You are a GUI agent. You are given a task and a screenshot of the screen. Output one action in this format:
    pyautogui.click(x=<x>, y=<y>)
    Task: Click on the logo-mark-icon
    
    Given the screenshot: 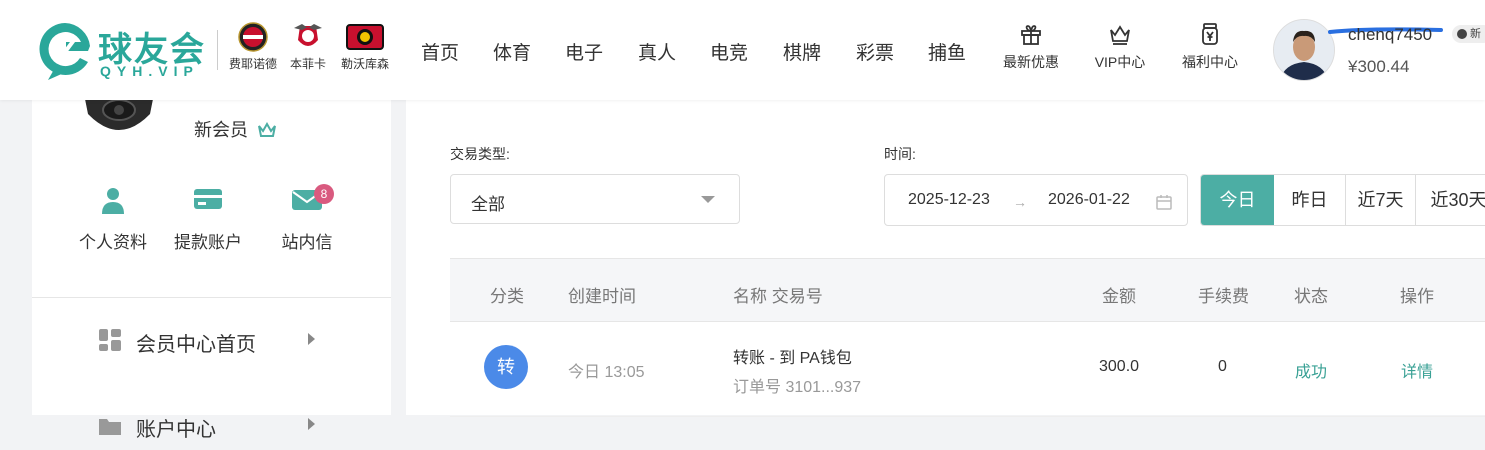 What is the action you would take?
    pyautogui.click(x=64, y=51)
    